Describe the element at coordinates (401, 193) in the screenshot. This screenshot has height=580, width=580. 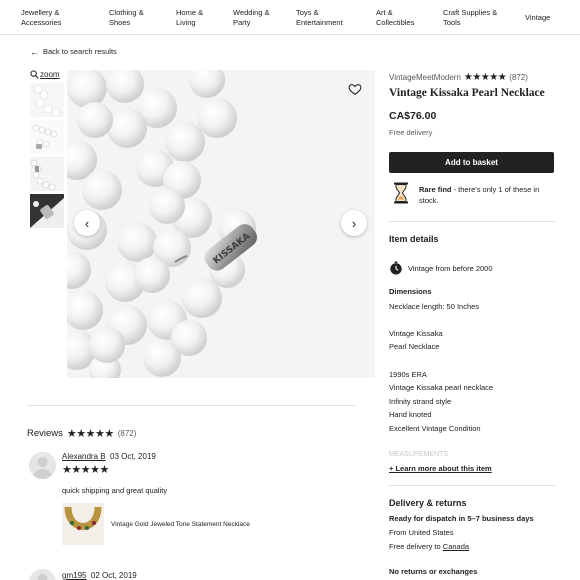
I see `hourglass-icon` at that location.